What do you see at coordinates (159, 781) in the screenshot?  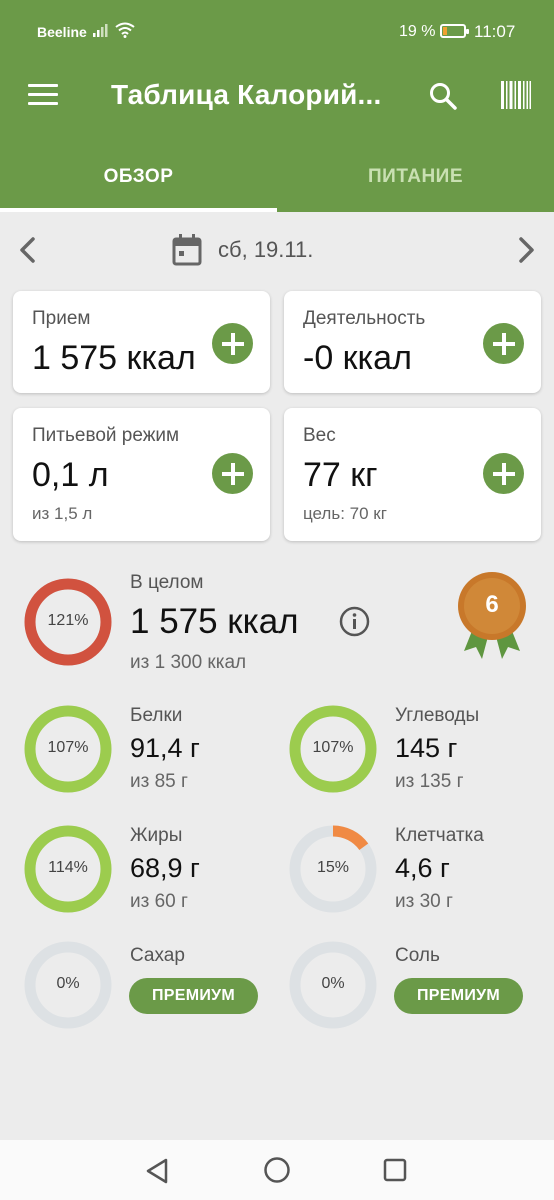 I see `protein-goal: из 85 г` at bounding box center [159, 781].